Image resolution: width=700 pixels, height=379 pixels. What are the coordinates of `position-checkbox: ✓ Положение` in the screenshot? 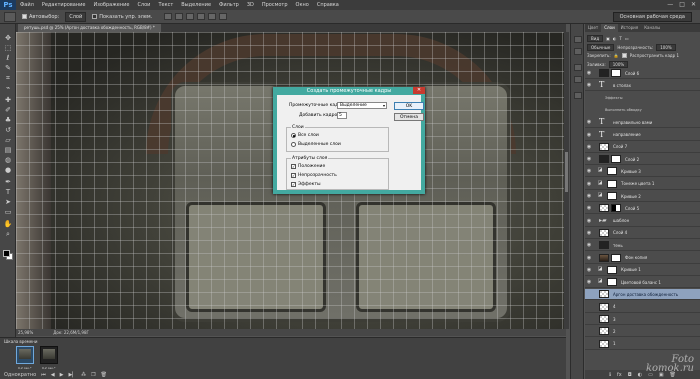 It's located at (308, 166).